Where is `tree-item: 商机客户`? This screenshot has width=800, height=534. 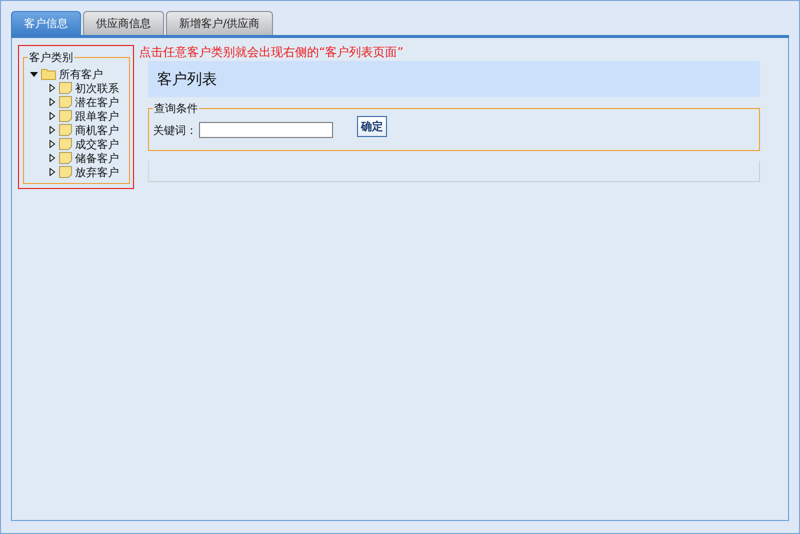
tree-item: 商机客户 is located at coordinates (97, 130).